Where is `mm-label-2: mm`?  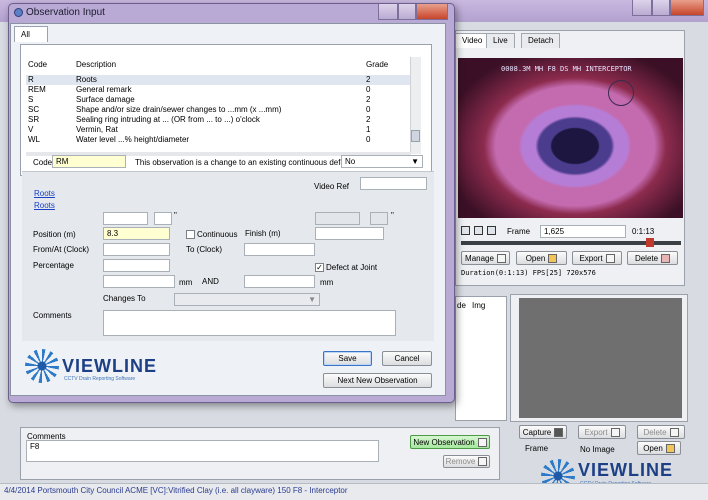 mm-label-2: mm is located at coordinates (327, 282).